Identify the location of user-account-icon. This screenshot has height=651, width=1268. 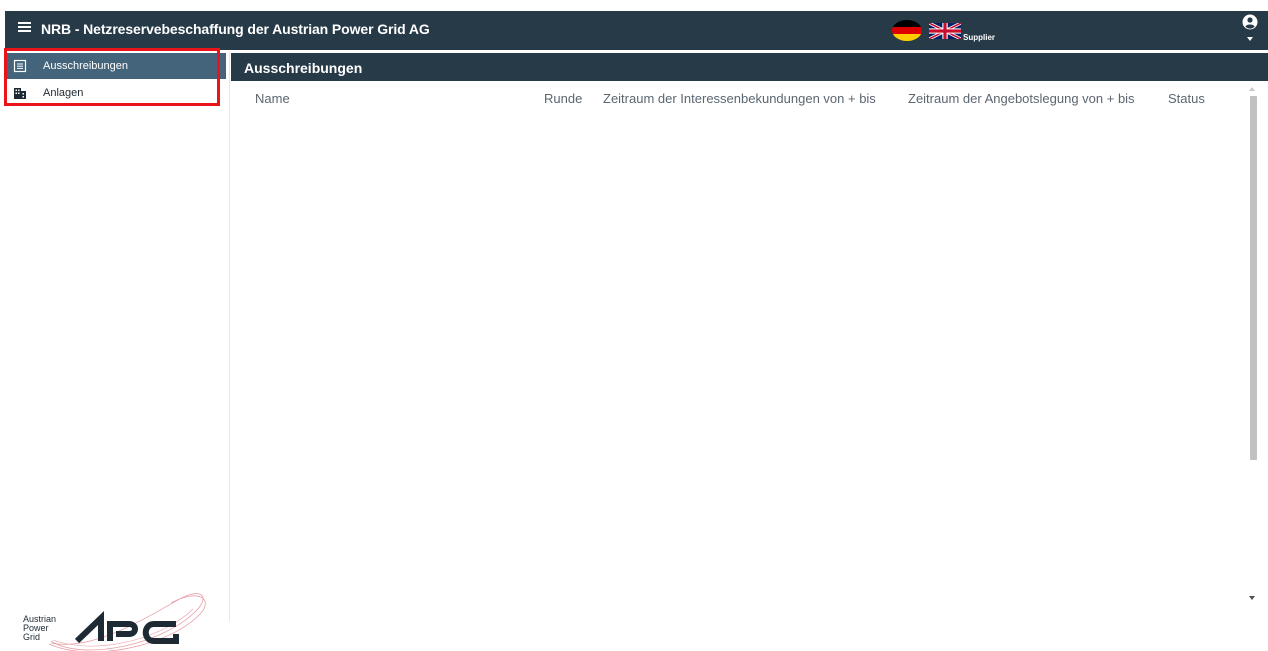
(1250, 22).